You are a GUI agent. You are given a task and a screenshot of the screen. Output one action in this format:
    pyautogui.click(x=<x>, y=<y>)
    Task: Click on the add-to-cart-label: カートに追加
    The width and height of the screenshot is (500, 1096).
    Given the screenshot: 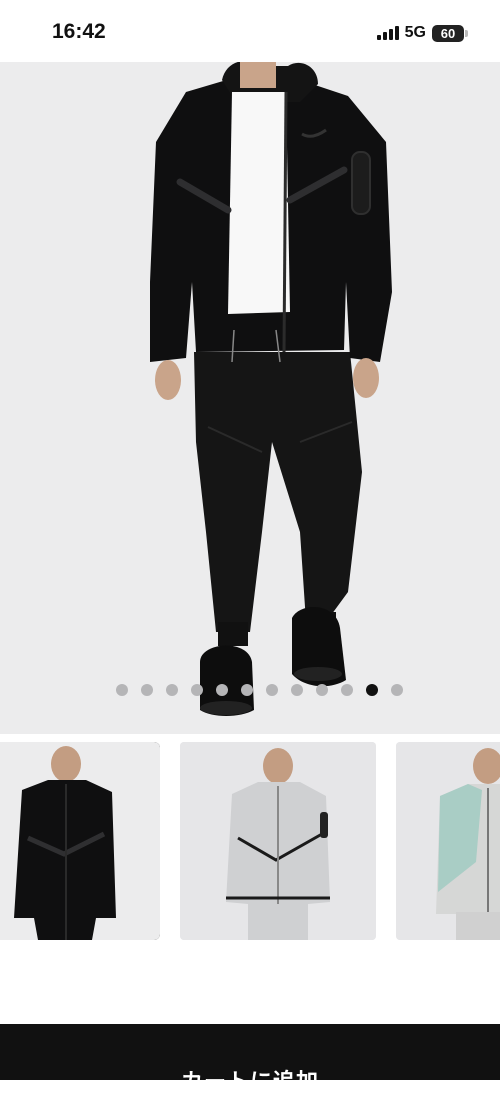 What is the action you would take?
    pyautogui.click(x=249, y=1081)
    